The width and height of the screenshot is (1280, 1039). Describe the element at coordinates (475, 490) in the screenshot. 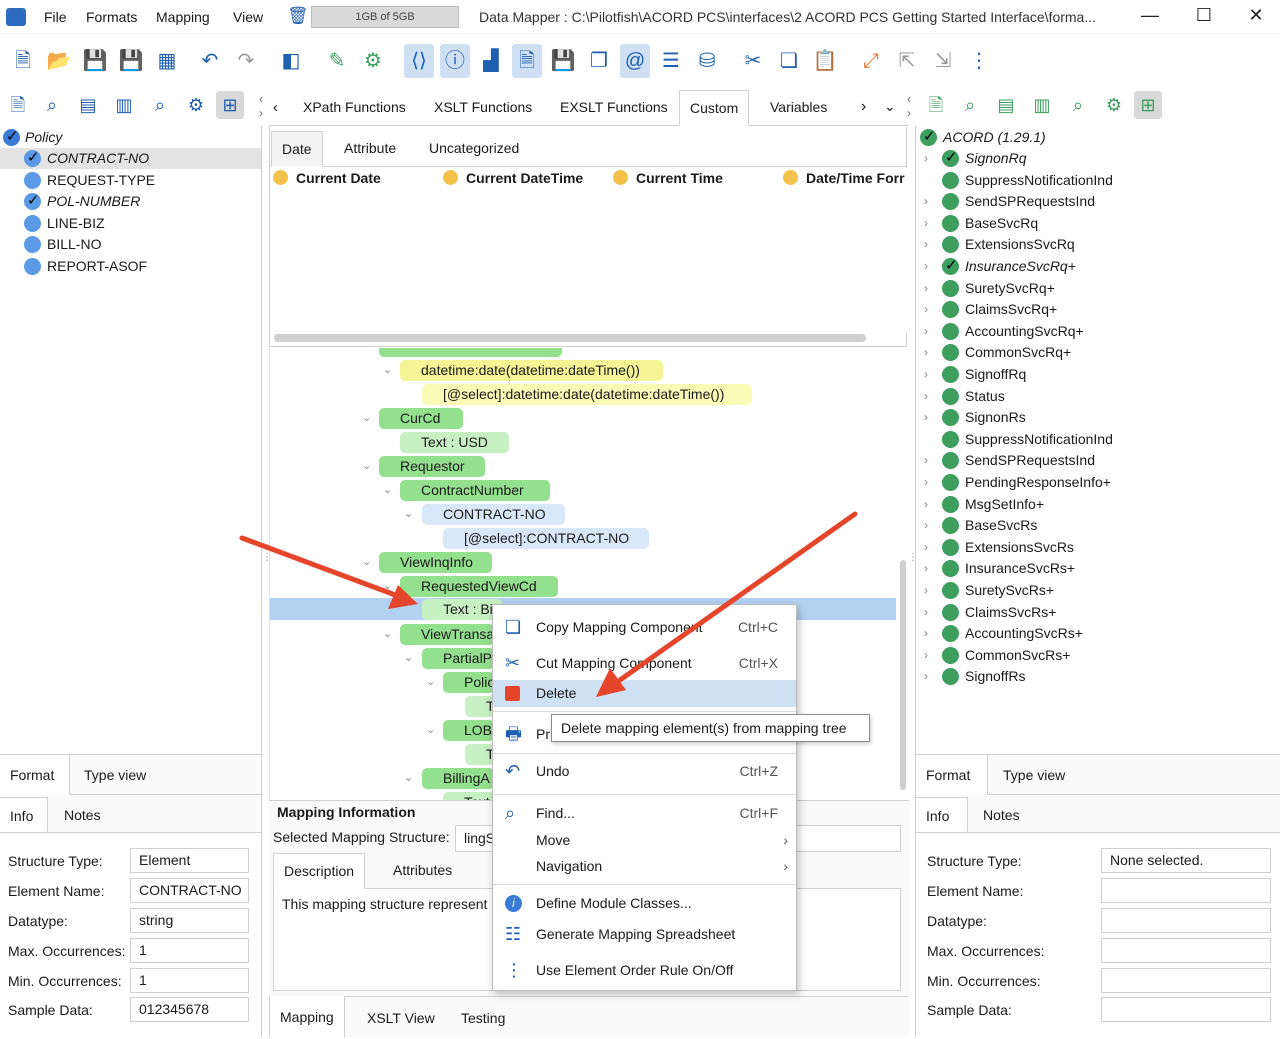

I see `tree-node: ContractNumber` at that location.